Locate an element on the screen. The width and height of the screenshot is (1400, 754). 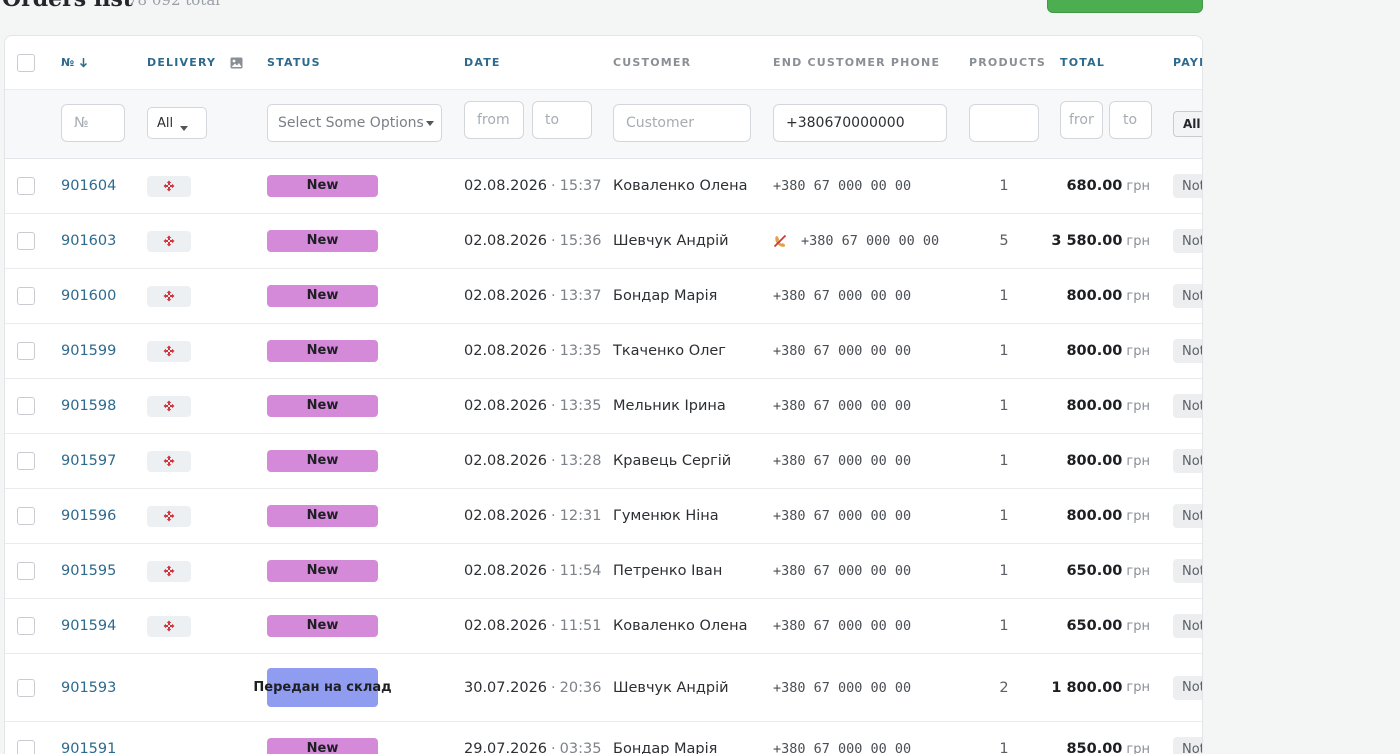
table-row: 901596 New 02.08.2026 · 12:31 Гуменюк Ніна is located at coordinates (603, 516).